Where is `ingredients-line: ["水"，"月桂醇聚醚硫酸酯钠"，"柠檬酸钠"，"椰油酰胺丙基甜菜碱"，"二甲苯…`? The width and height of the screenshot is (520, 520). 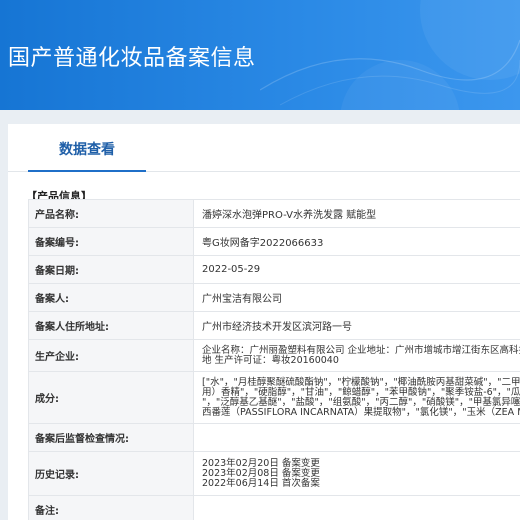
ingredients-line: ["水"，"月桂醇聚醚硫酸酯钠"，"柠檬酸钠"，"椰油酰胺丙基甜菜碱"，"二甲苯… is located at coordinates (361, 382).